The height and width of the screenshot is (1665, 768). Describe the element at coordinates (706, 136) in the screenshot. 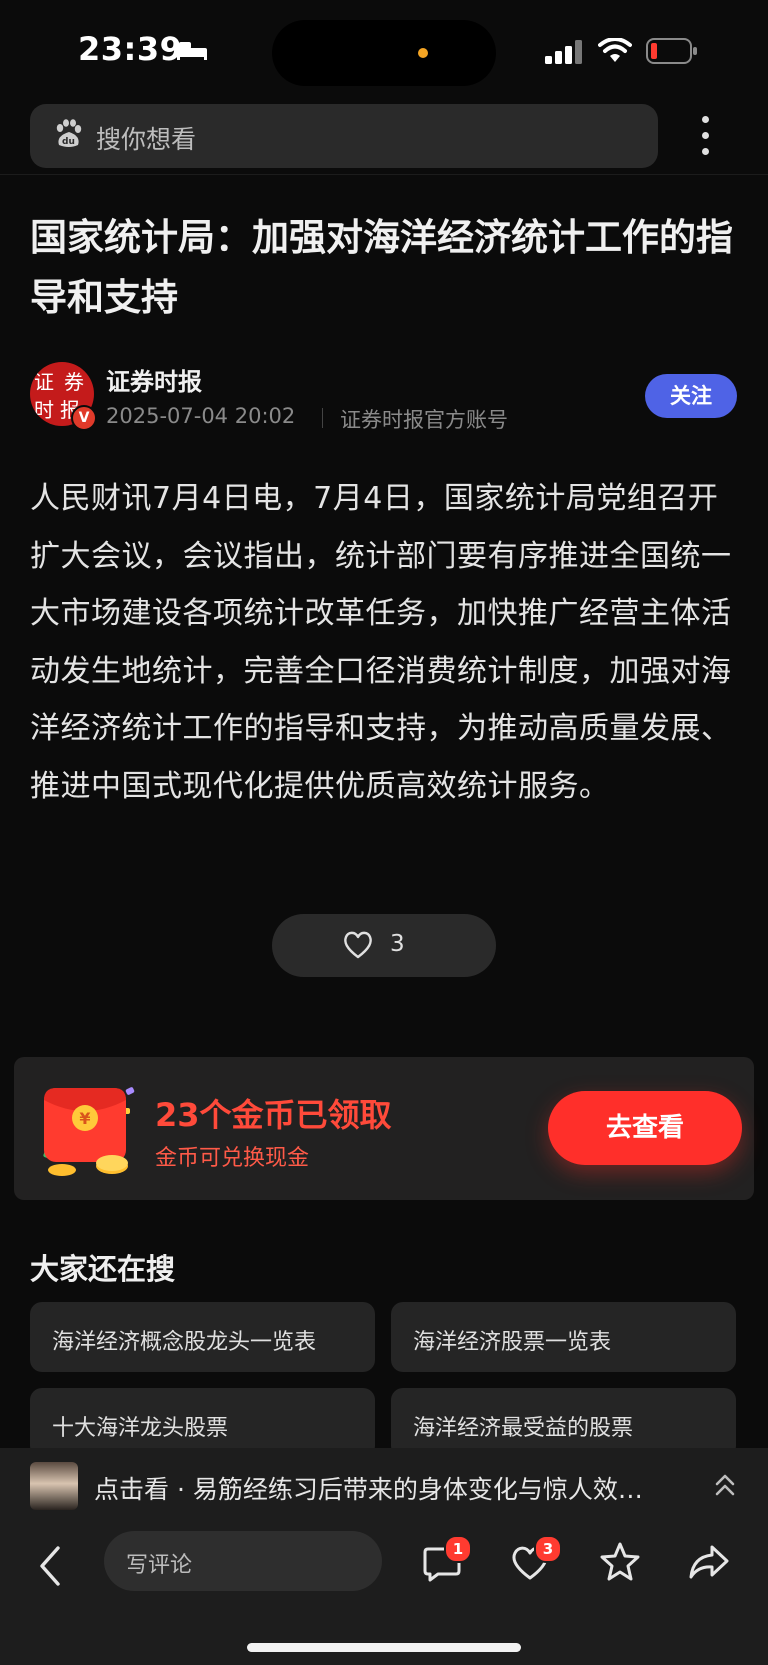

I see `more-options-icon` at that location.